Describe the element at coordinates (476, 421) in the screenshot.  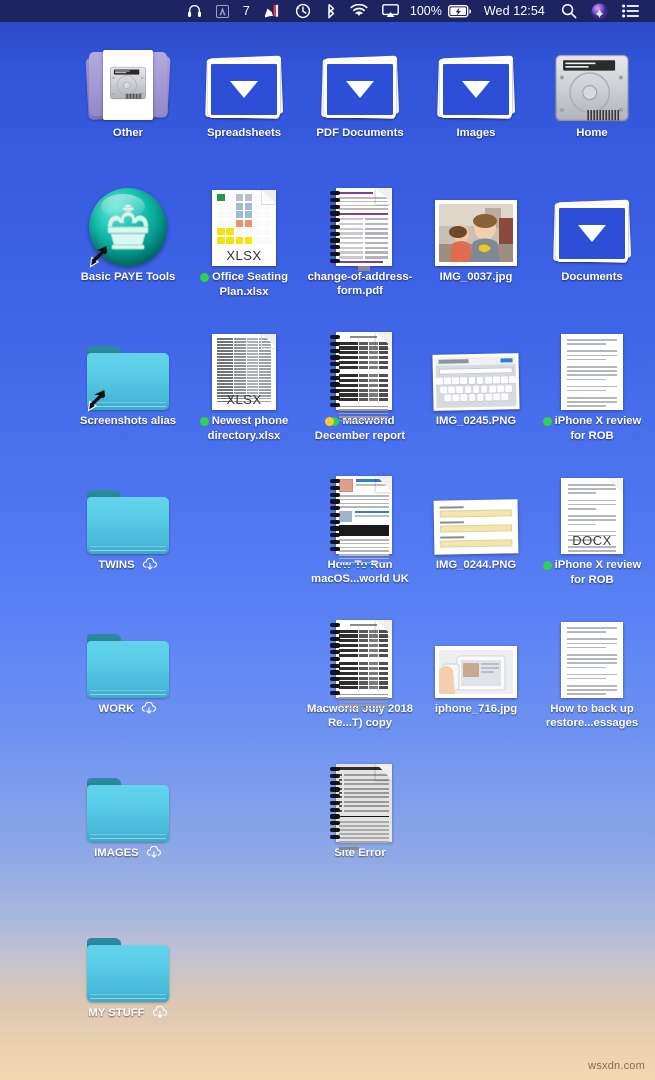
I see `icon-label: IMG_0245.PNG` at that location.